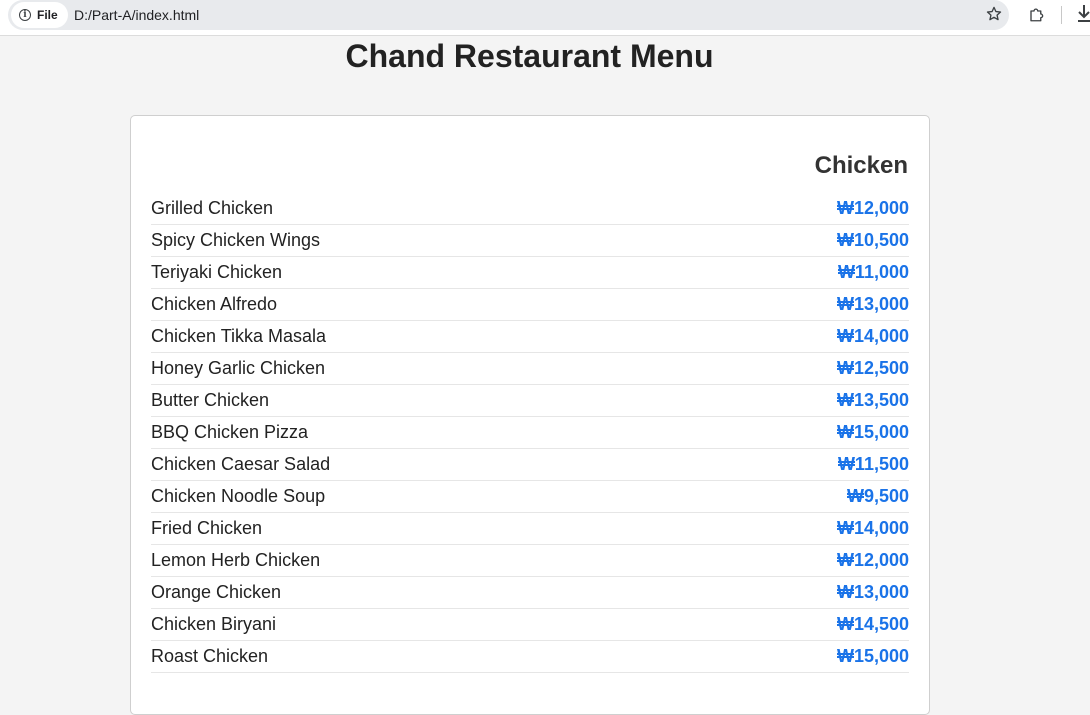 The height and width of the screenshot is (715, 1090). Describe the element at coordinates (210, 656) in the screenshot. I see `menu-item-name: Roast Chicken` at that location.